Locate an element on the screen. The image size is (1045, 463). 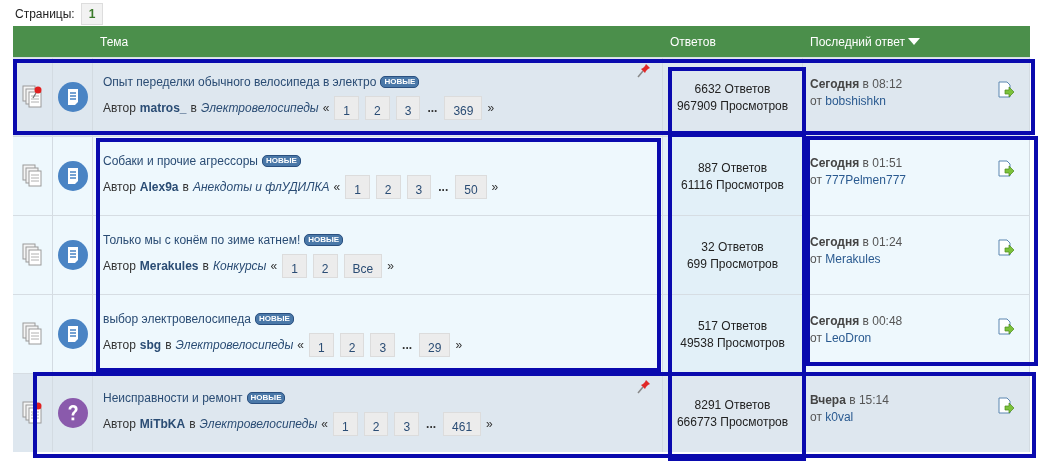
forum-link: Конкурсы is located at coordinates (239, 265).